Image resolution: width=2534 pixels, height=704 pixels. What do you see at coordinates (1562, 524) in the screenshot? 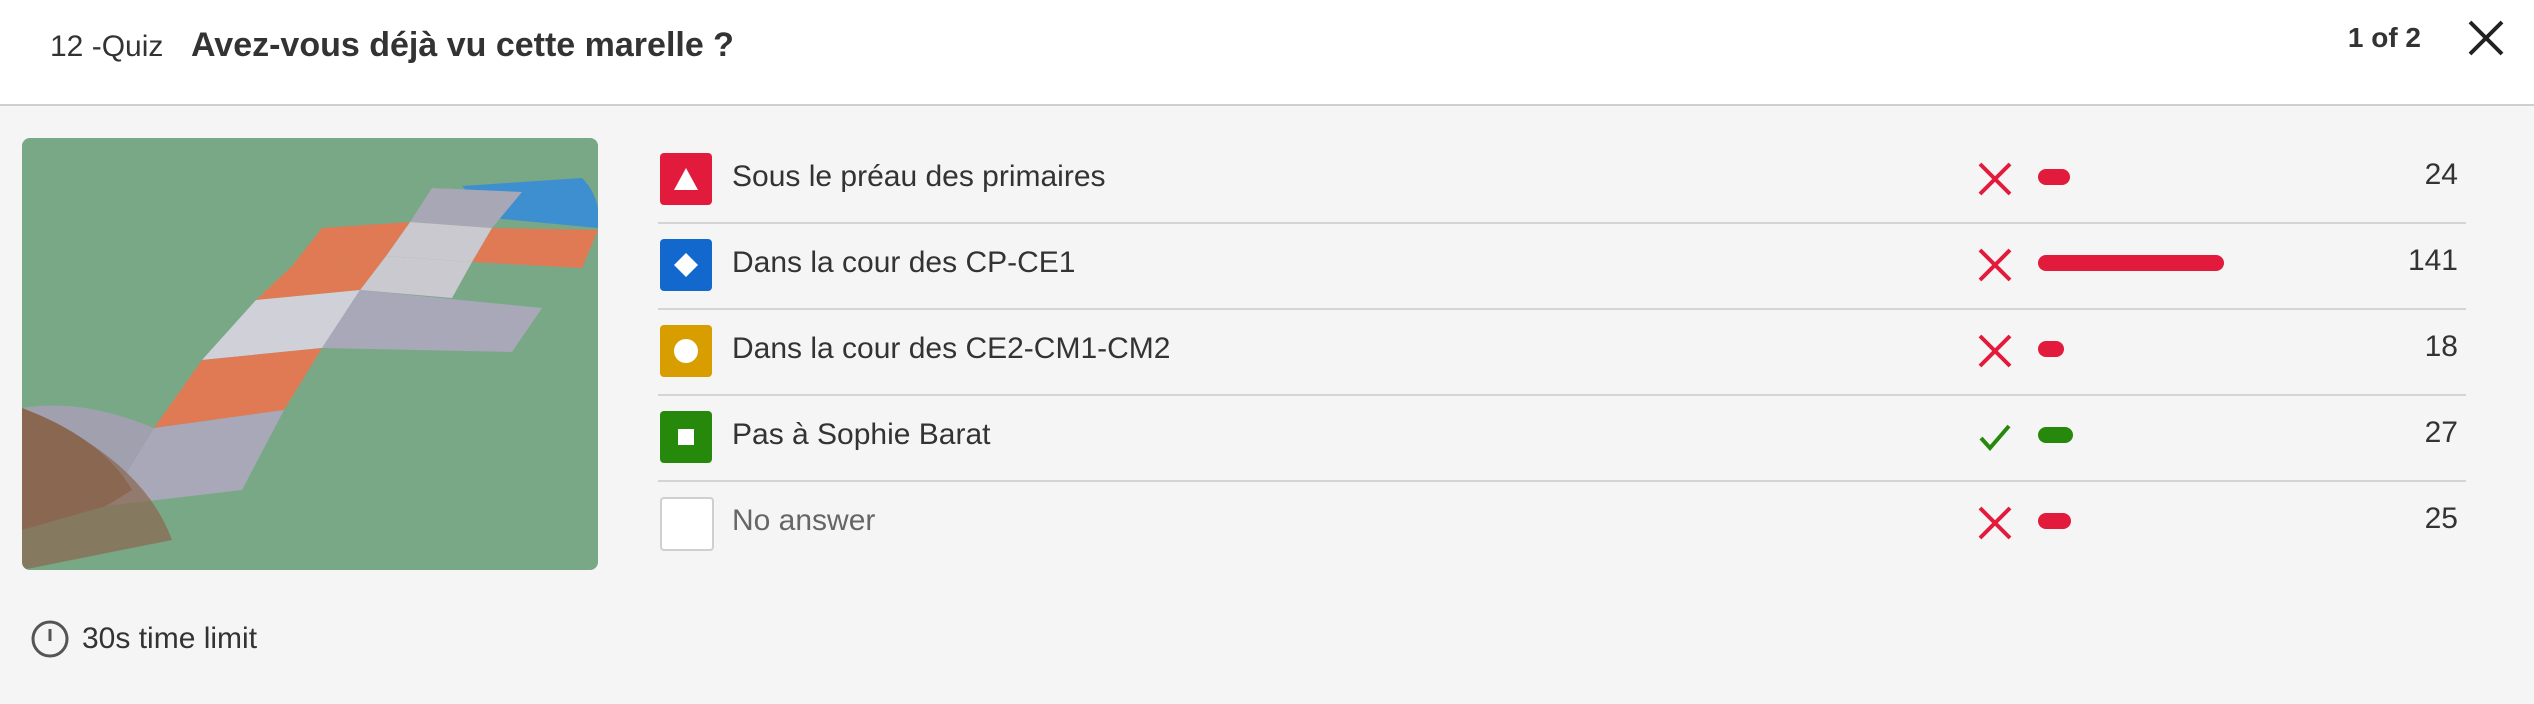
I see `answer-row: No answer 25` at bounding box center [1562, 524].